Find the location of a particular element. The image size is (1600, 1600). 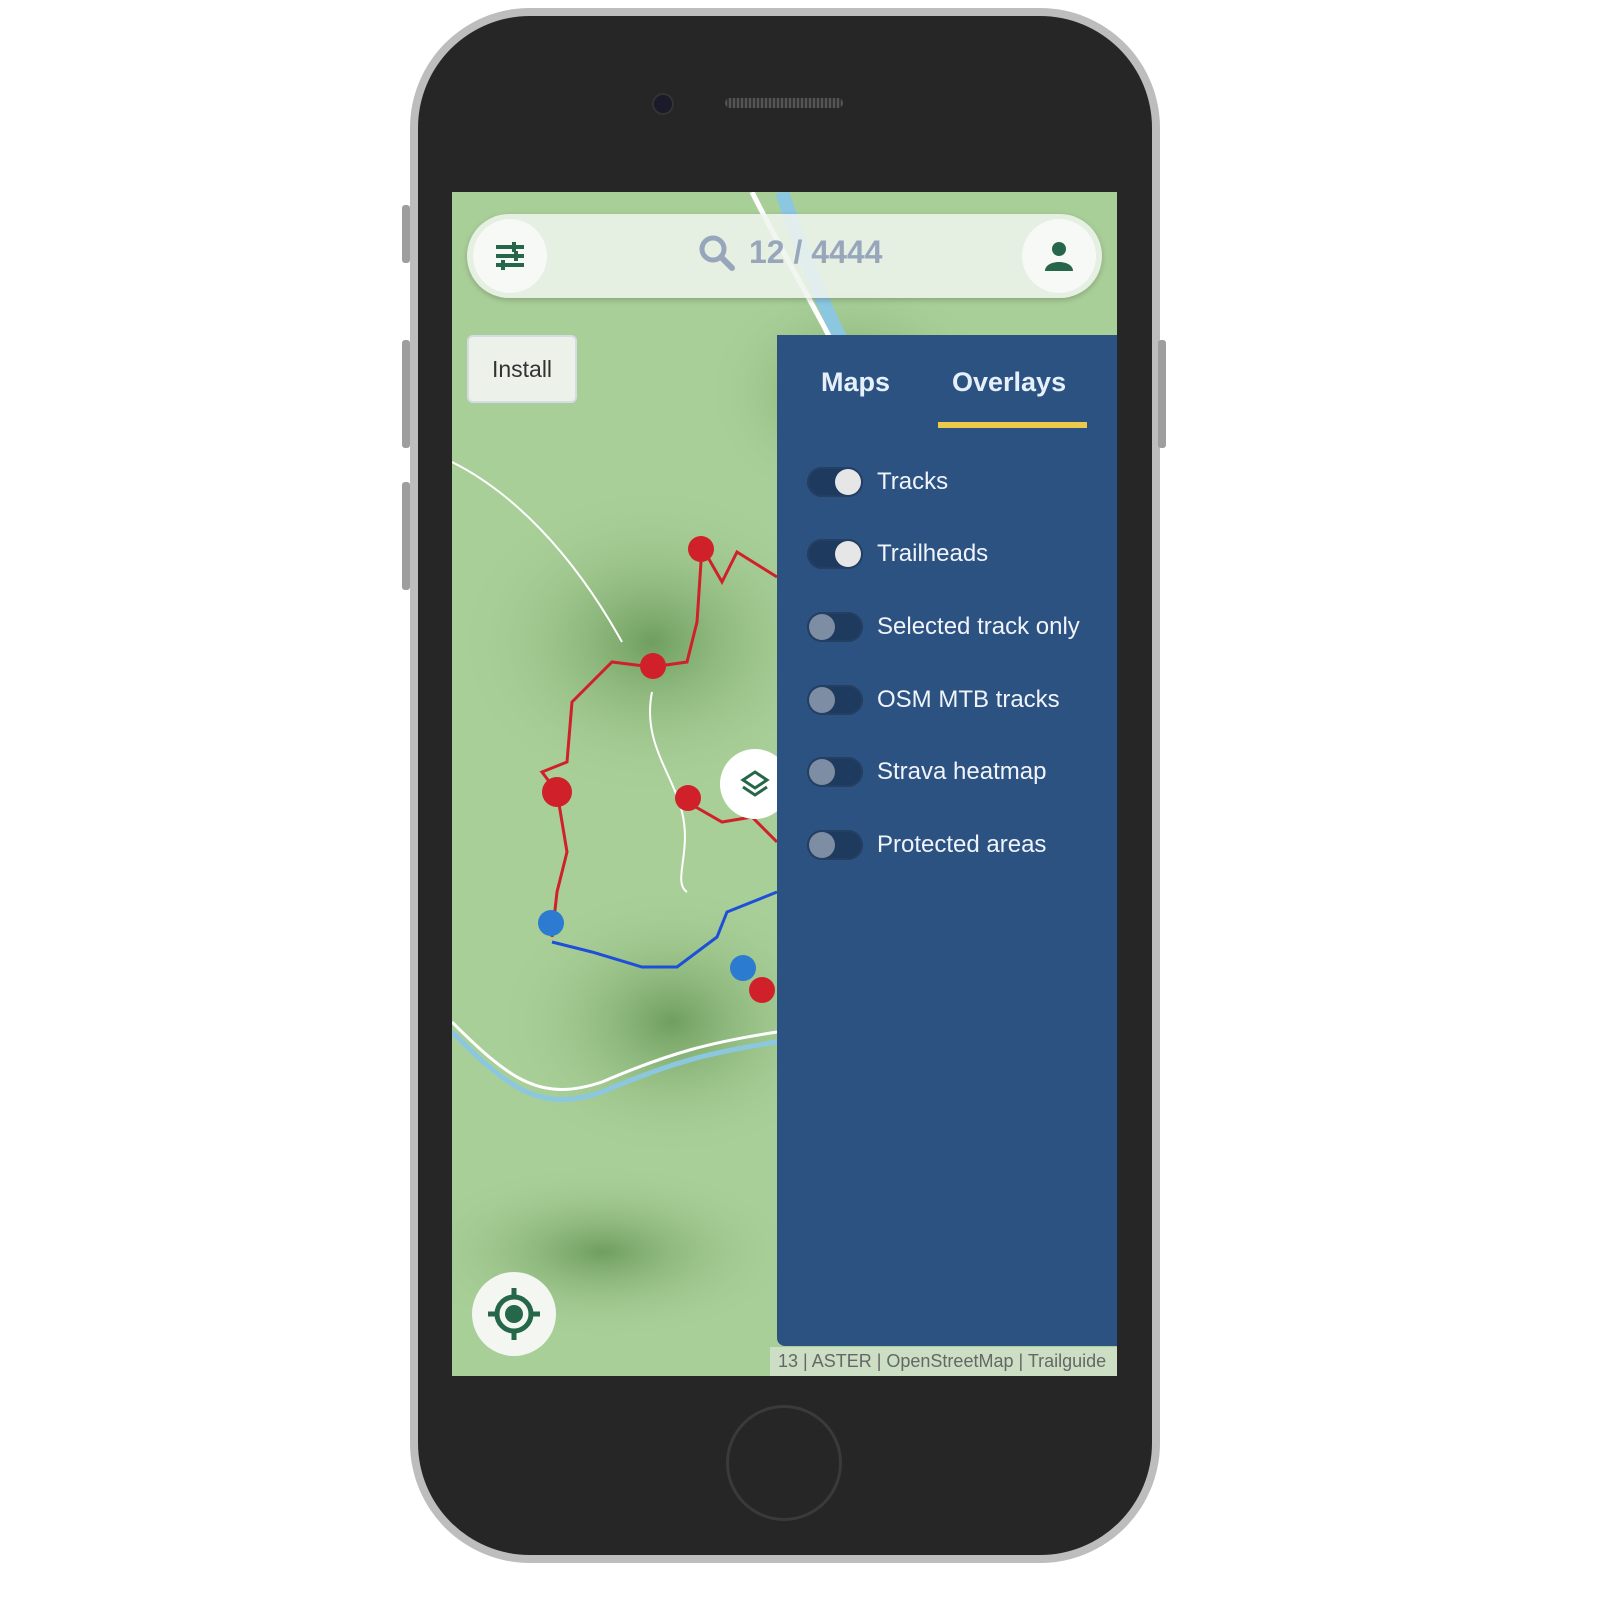

overlay-strava-heatmap: Strava heatmap is located at coordinates (926, 772).